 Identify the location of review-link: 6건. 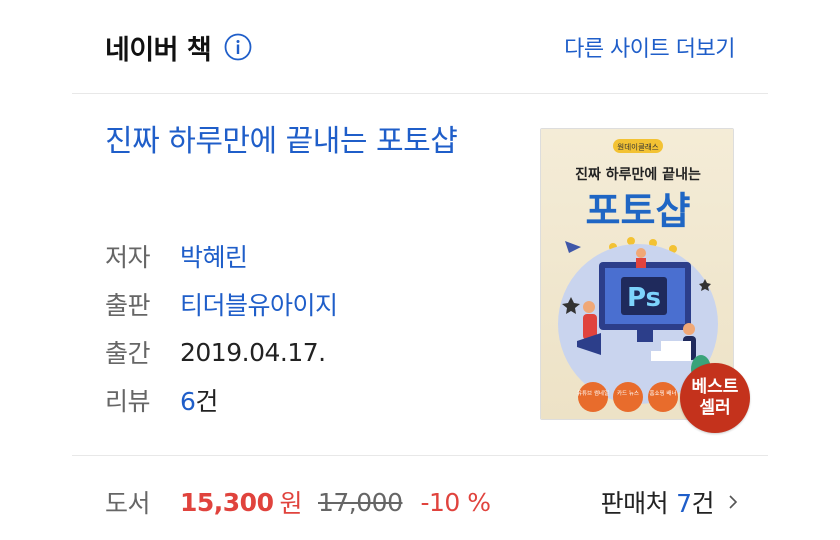
(199, 400).